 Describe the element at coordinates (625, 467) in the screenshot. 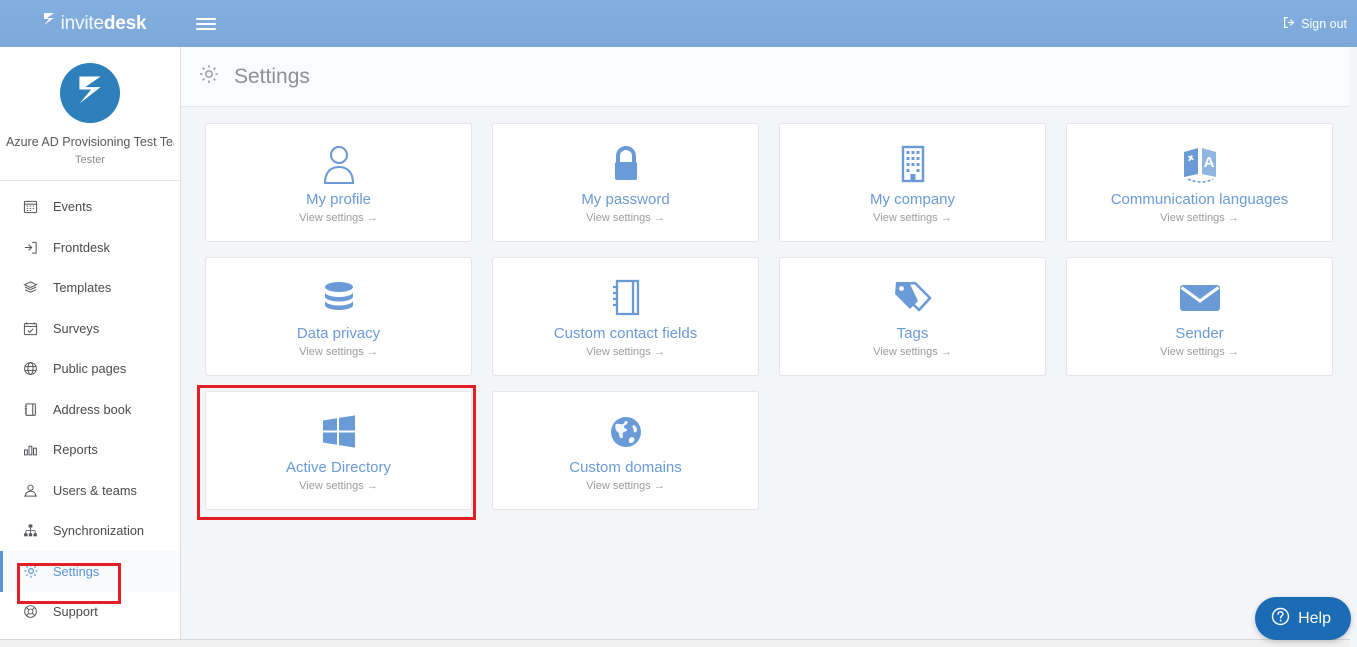

I see `card-title: Custom domains` at that location.